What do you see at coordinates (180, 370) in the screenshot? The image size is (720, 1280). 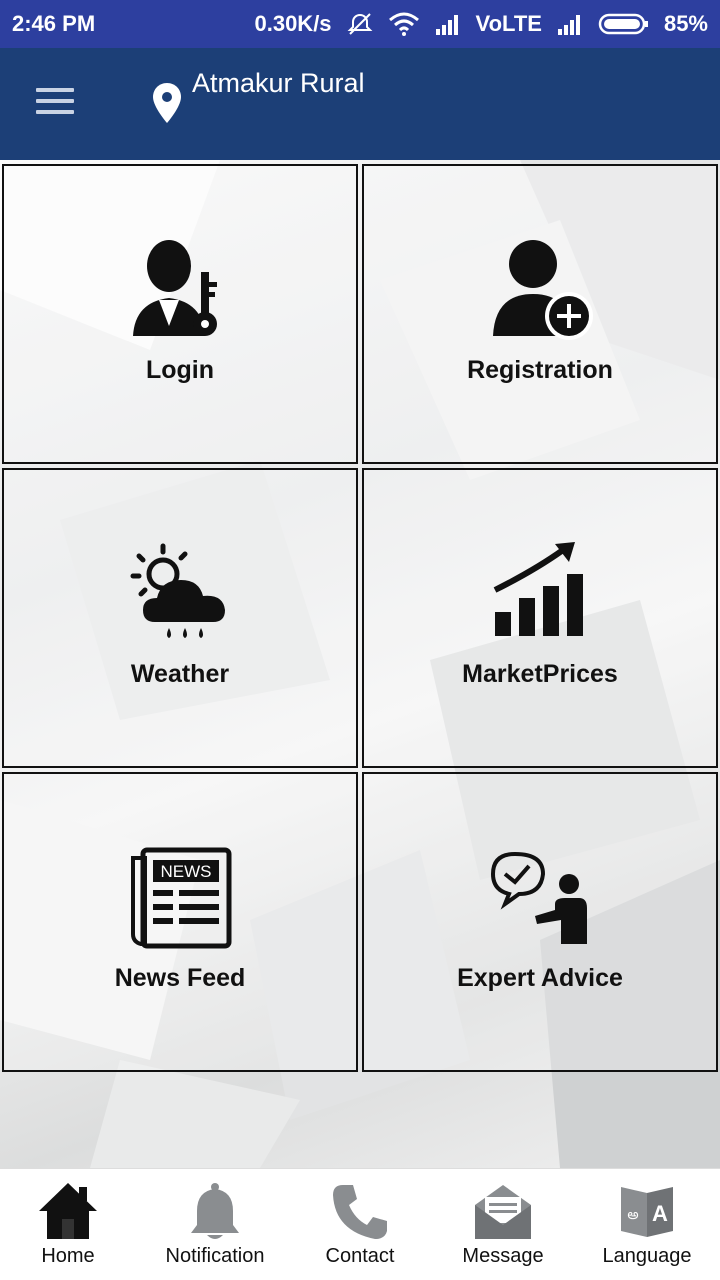 I see `tile-label: Login` at bounding box center [180, 370].